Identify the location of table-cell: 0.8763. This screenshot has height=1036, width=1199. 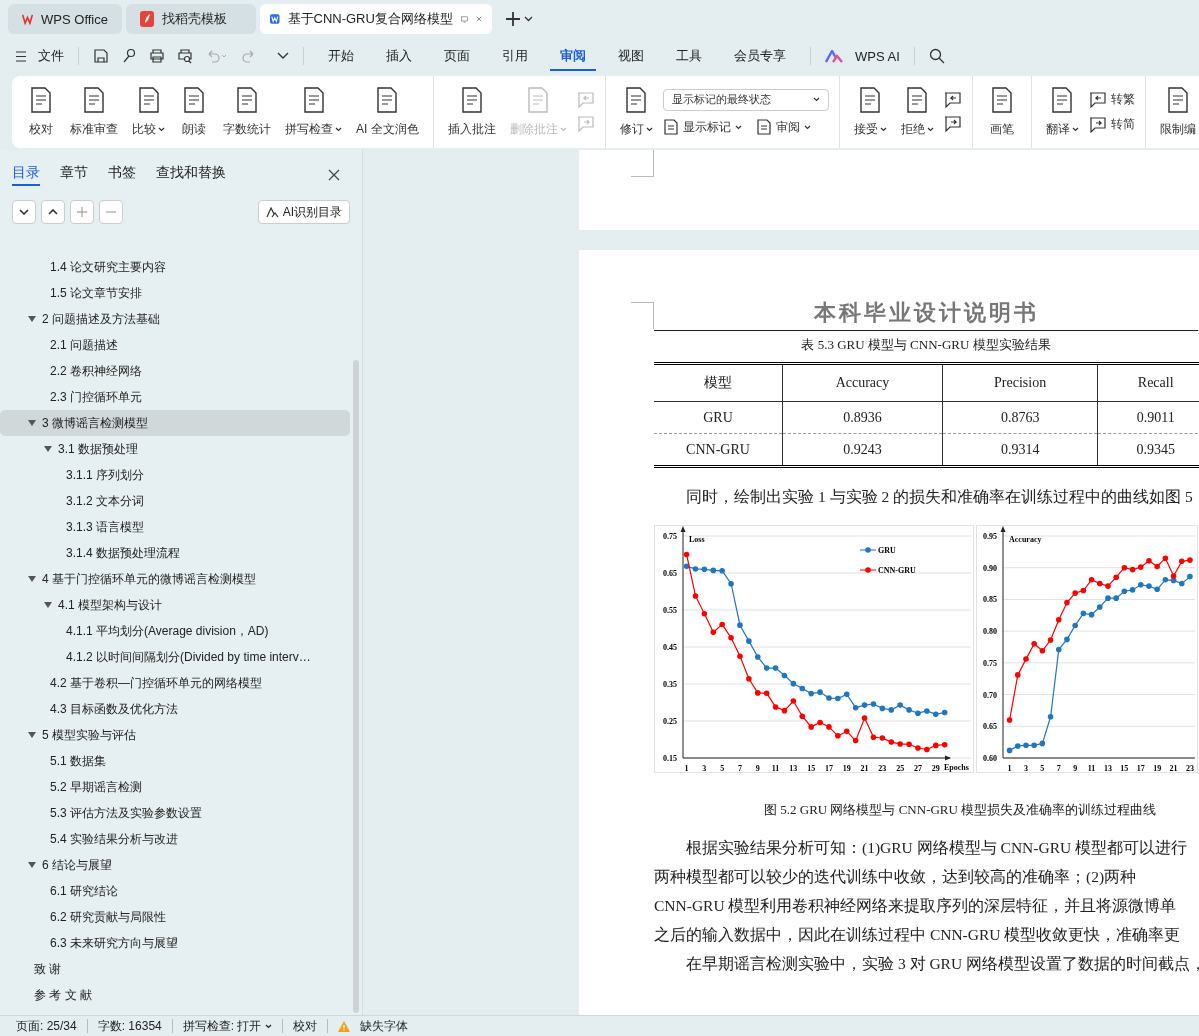
(1020, 417).